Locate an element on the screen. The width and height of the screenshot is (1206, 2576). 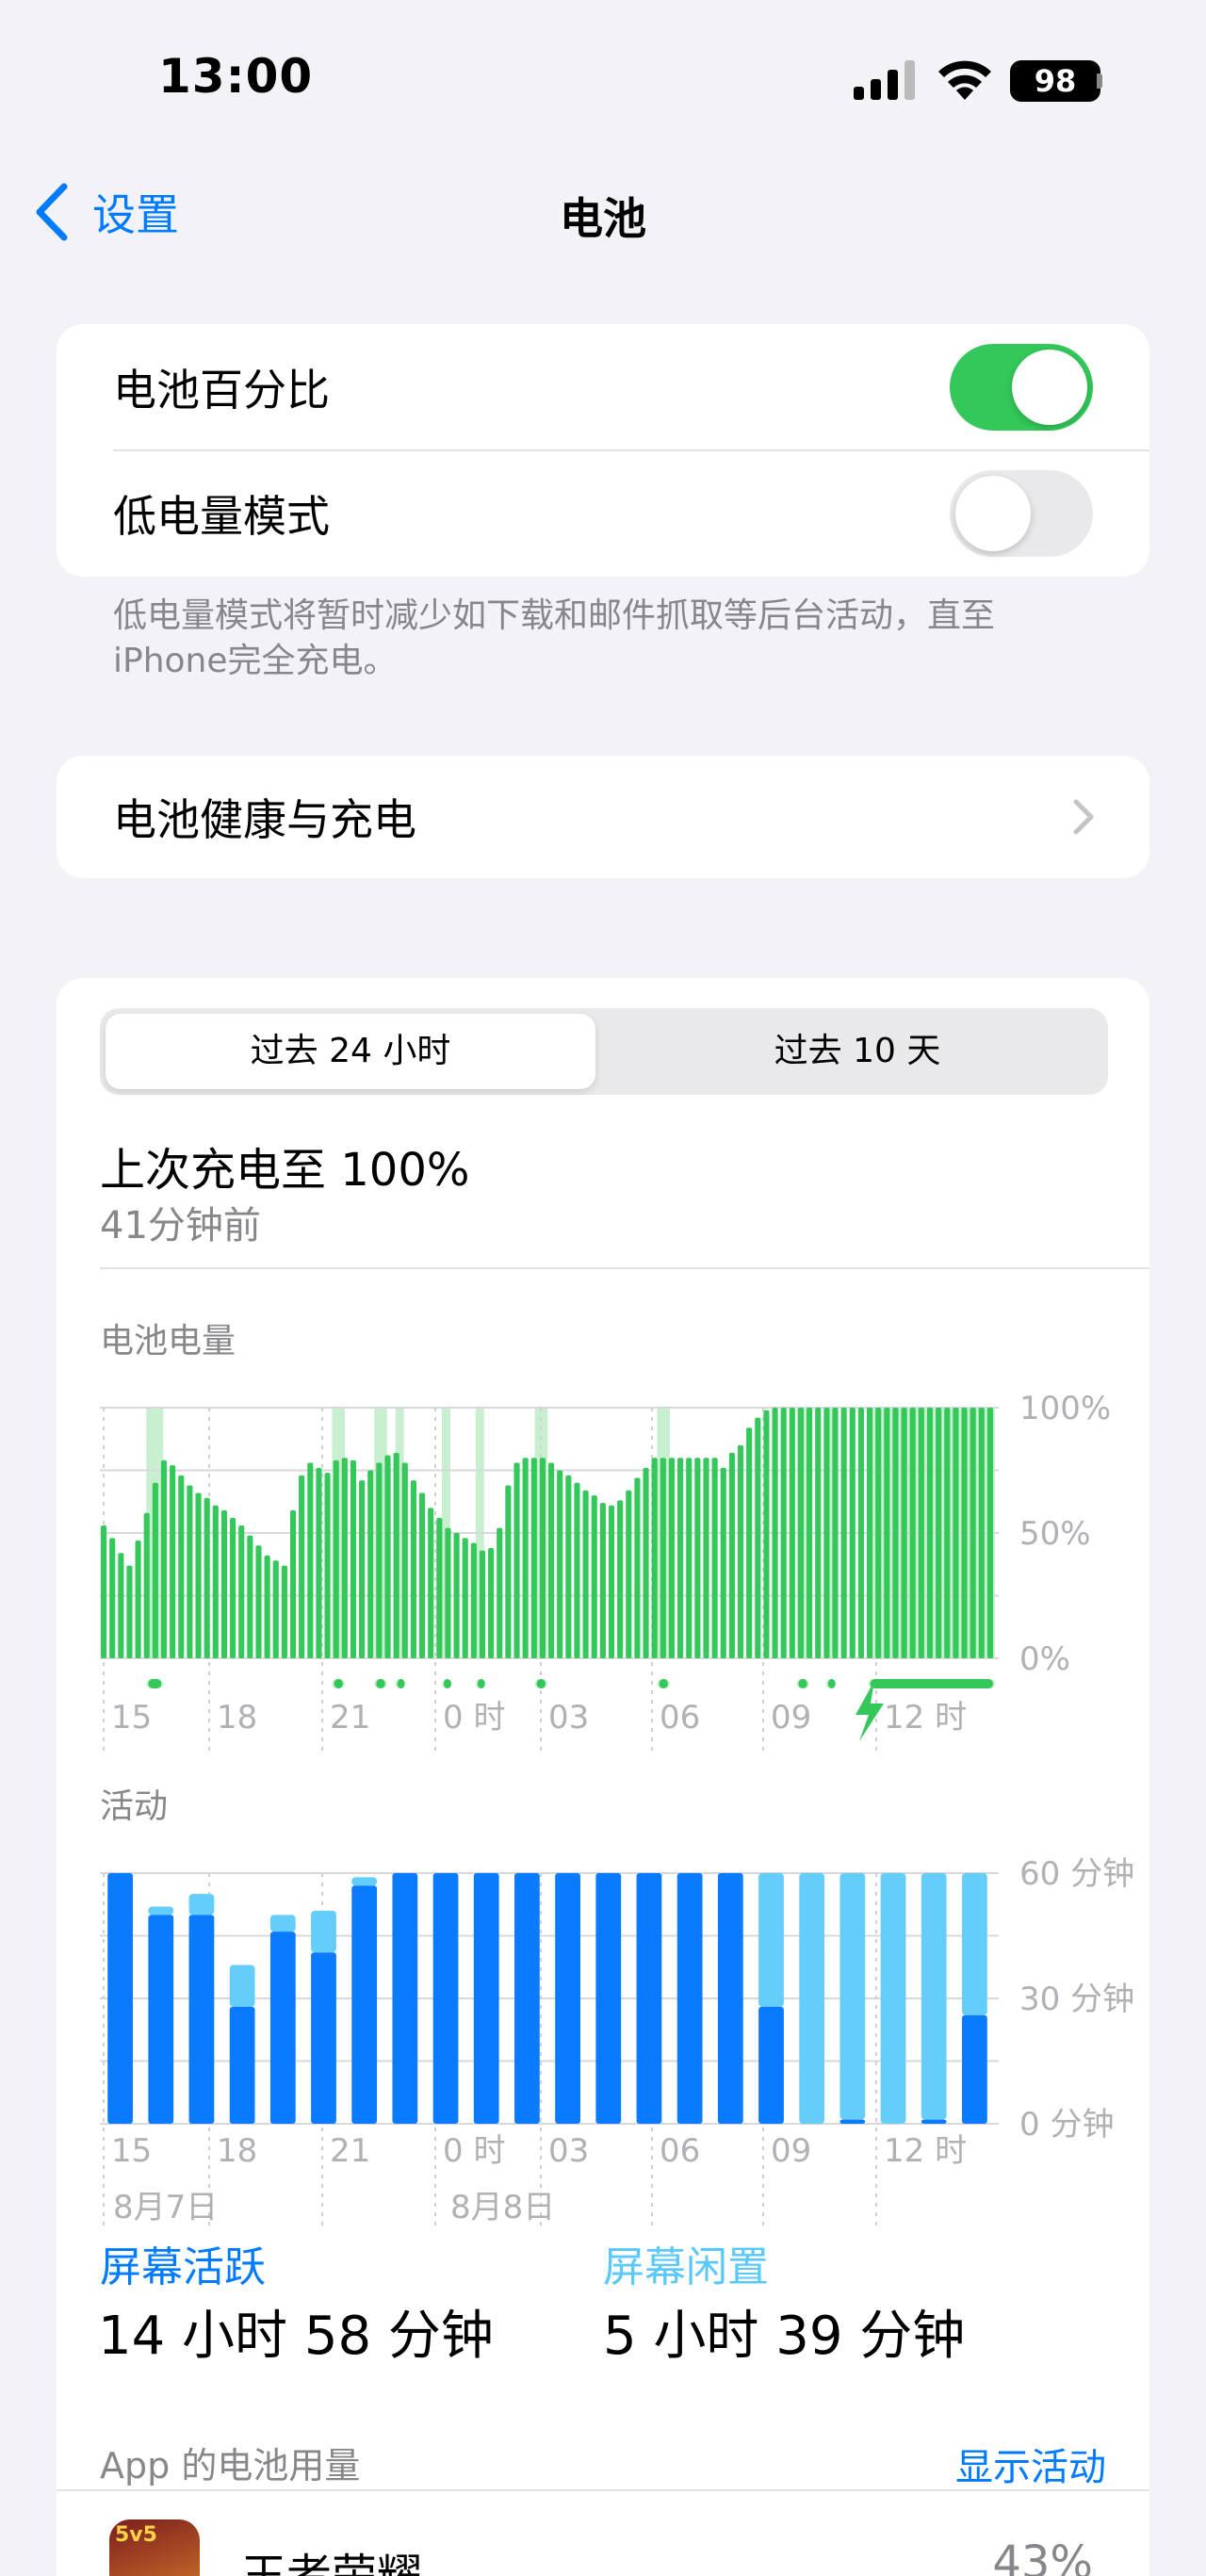
x-tick-label: 21 is located at coordinates (350, 2151).